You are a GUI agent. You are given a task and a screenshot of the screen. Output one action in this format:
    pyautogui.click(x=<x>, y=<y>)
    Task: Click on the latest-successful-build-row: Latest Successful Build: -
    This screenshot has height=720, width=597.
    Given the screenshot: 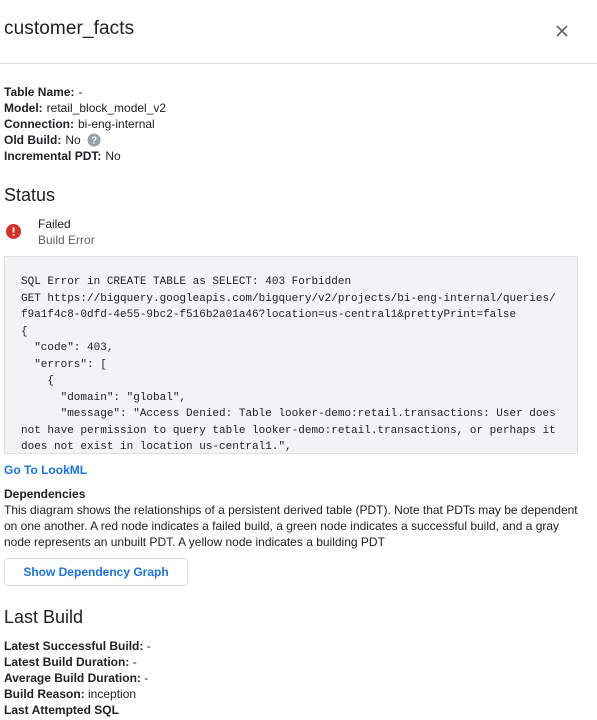 What is the action you would take?
    pyautogui.click(x=77, y=646)
    